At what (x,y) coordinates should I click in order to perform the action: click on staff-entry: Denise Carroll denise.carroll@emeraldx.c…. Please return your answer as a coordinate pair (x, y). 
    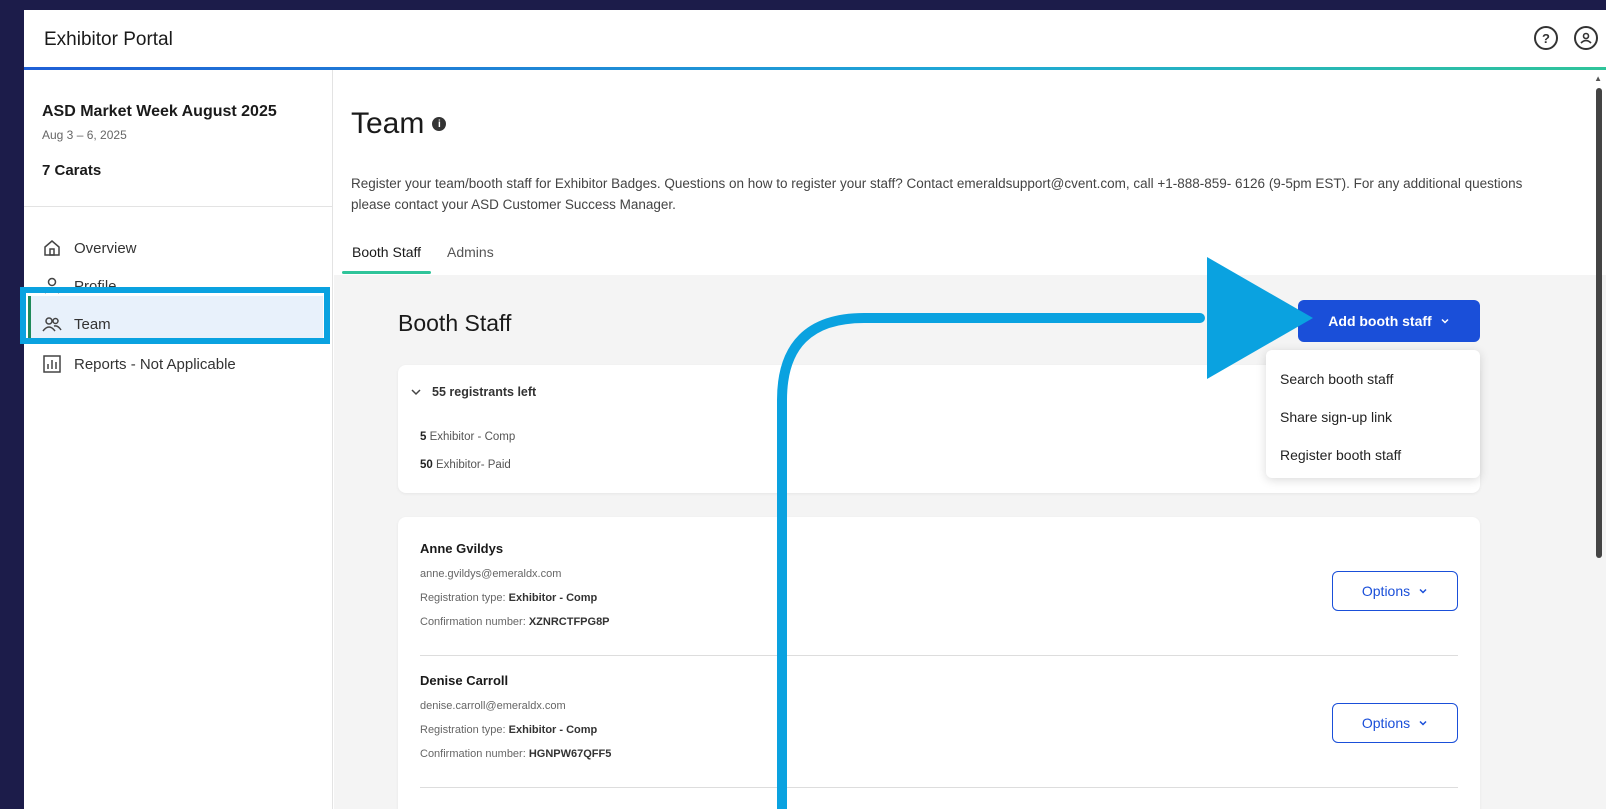
    Looking at the image, I should click on (515, 716).